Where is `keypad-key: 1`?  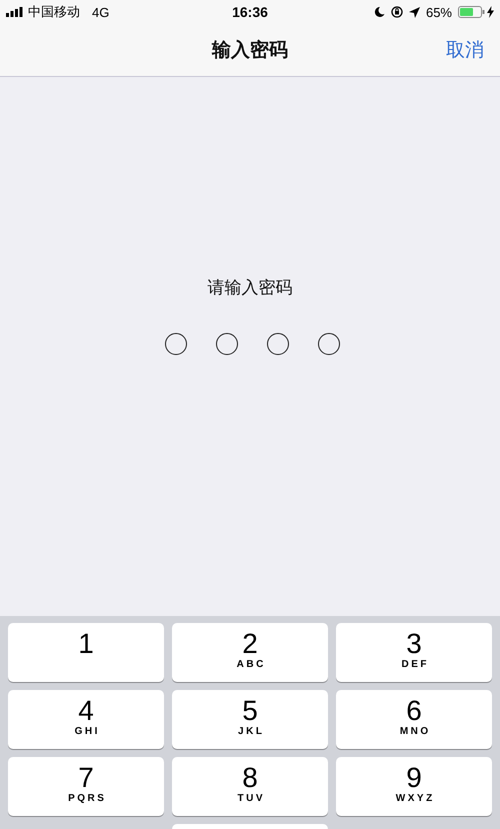
keypad-key: 1 is located at coordinates (86, 652).